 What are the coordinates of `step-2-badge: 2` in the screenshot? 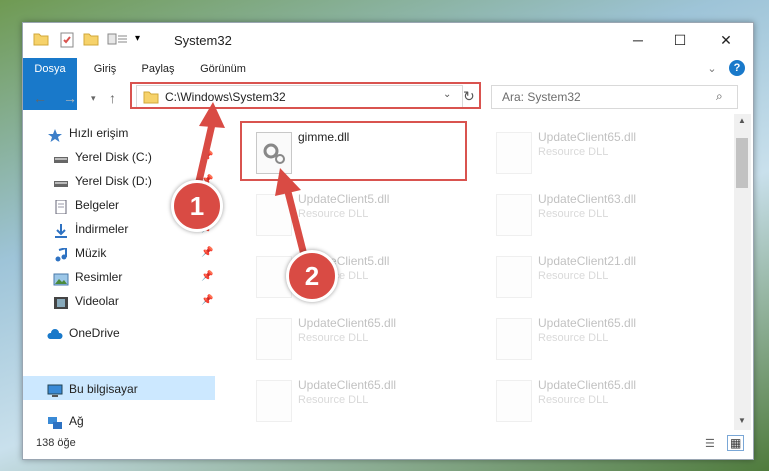 It's located at (312, 276).